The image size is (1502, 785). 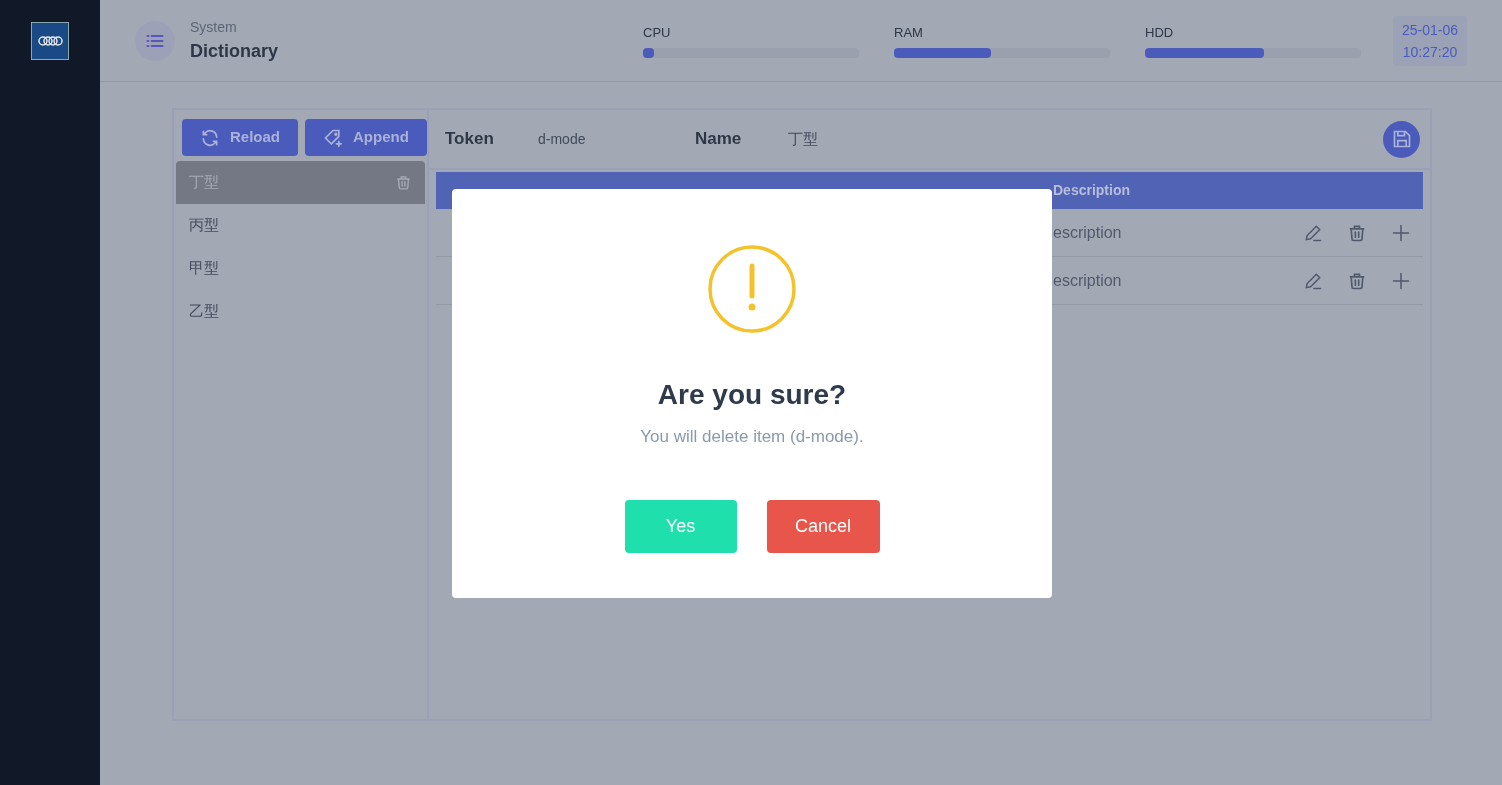 What do you see at coordinates (210, 137) in the screenshot?
I see `refresh-icon` at bounding box center [210, 137].